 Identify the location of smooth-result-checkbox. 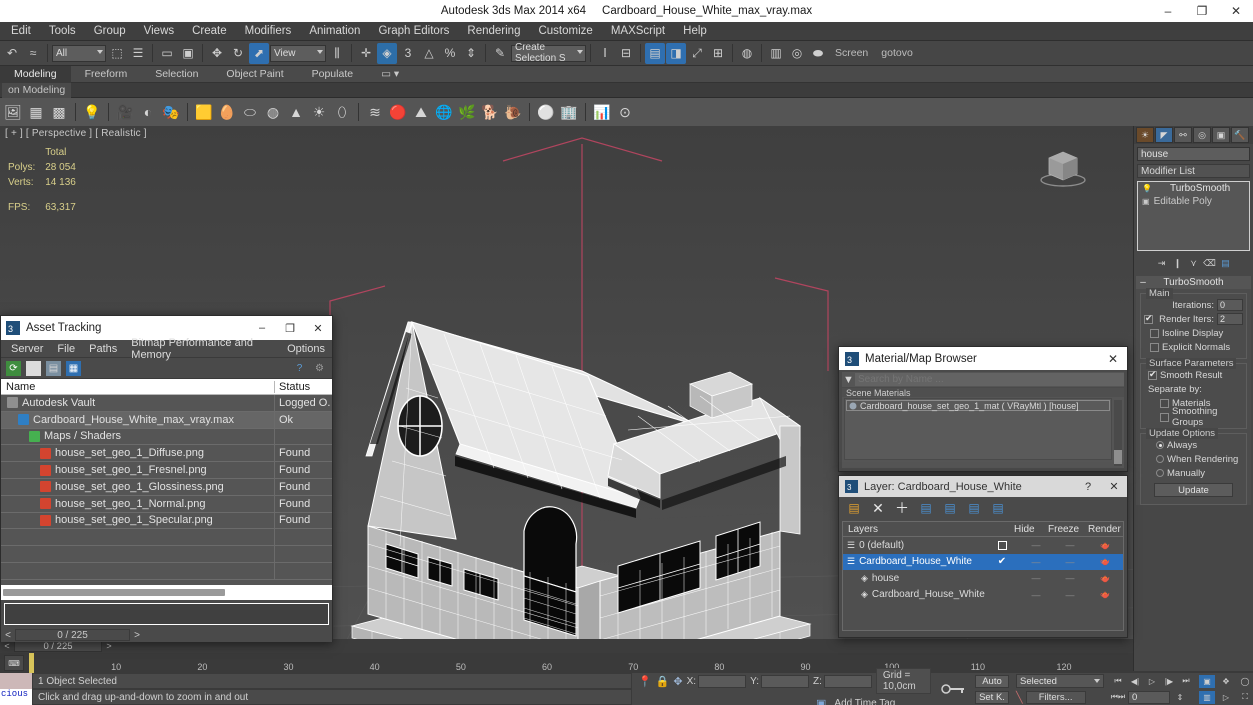
(1152, 374).